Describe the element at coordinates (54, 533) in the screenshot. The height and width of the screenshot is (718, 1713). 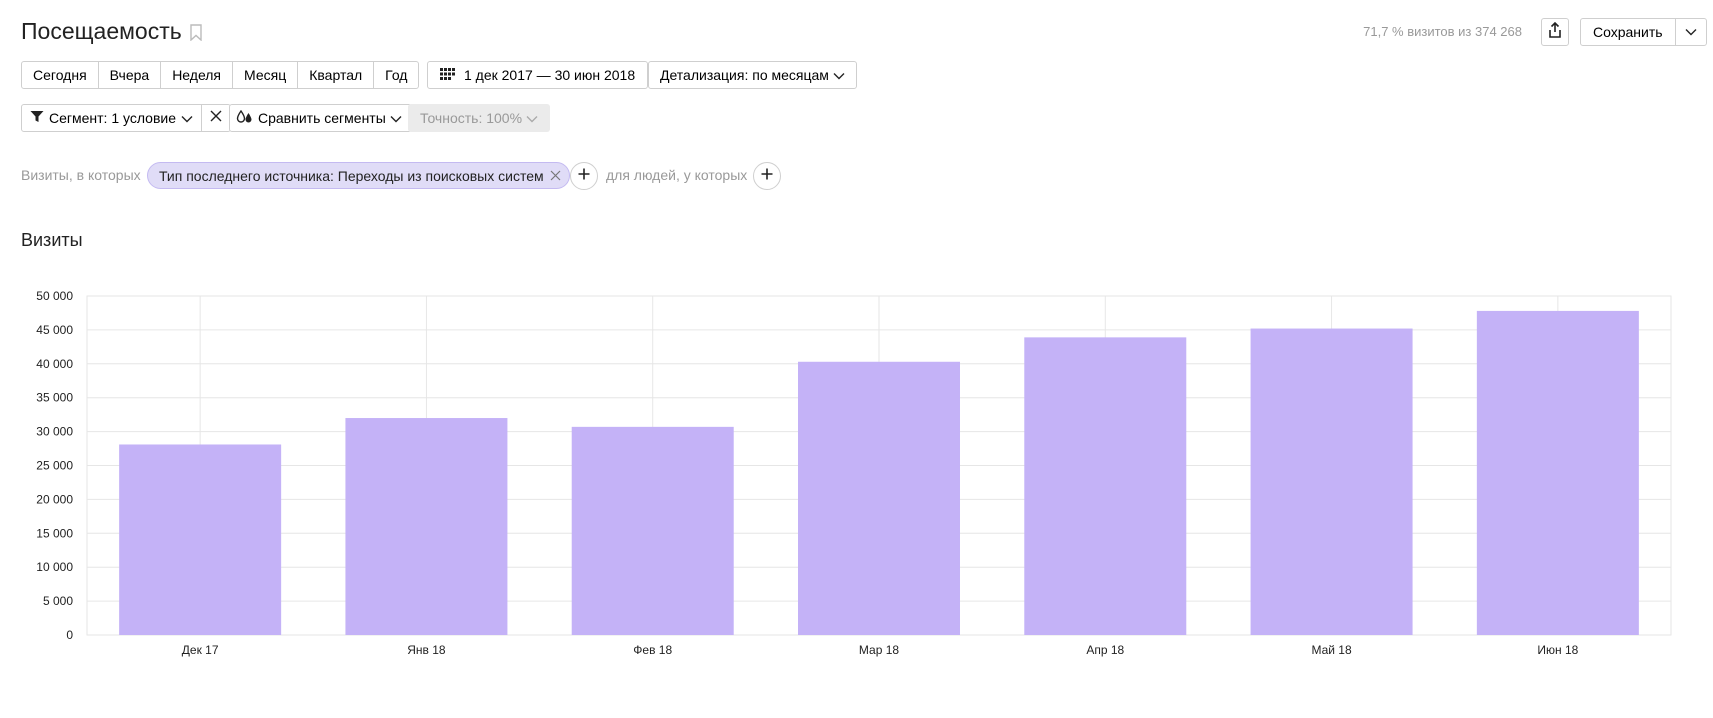
I see `y-tick-label: 15 000` at that location.